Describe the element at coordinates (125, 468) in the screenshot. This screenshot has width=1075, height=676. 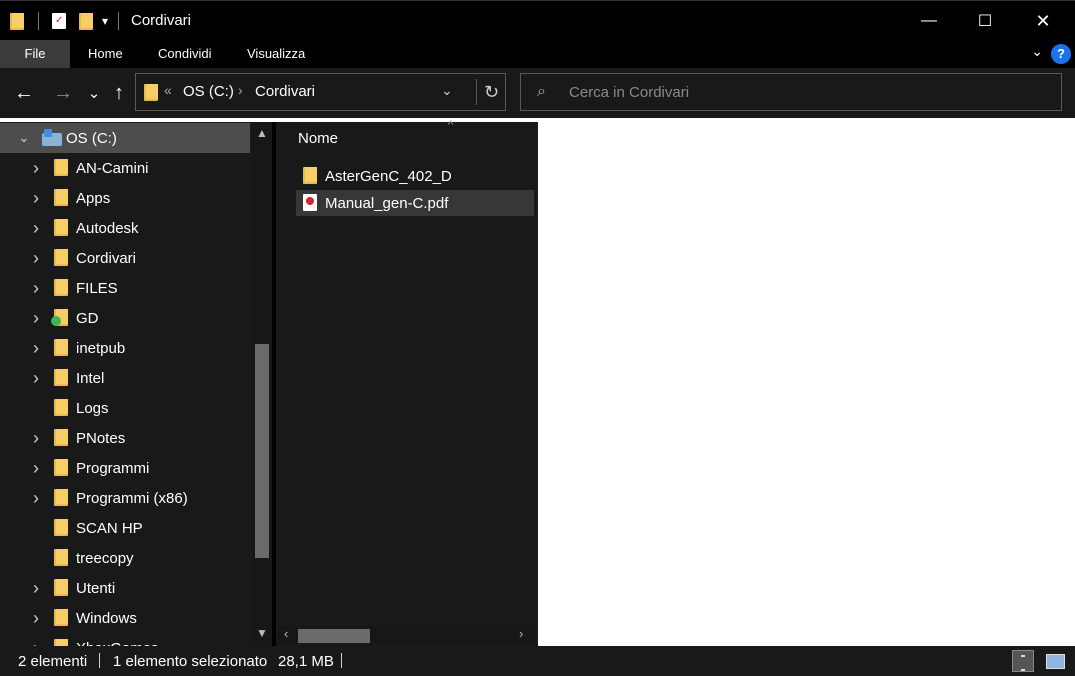
I see `tree-item-programmi: › Programmi` at that location.